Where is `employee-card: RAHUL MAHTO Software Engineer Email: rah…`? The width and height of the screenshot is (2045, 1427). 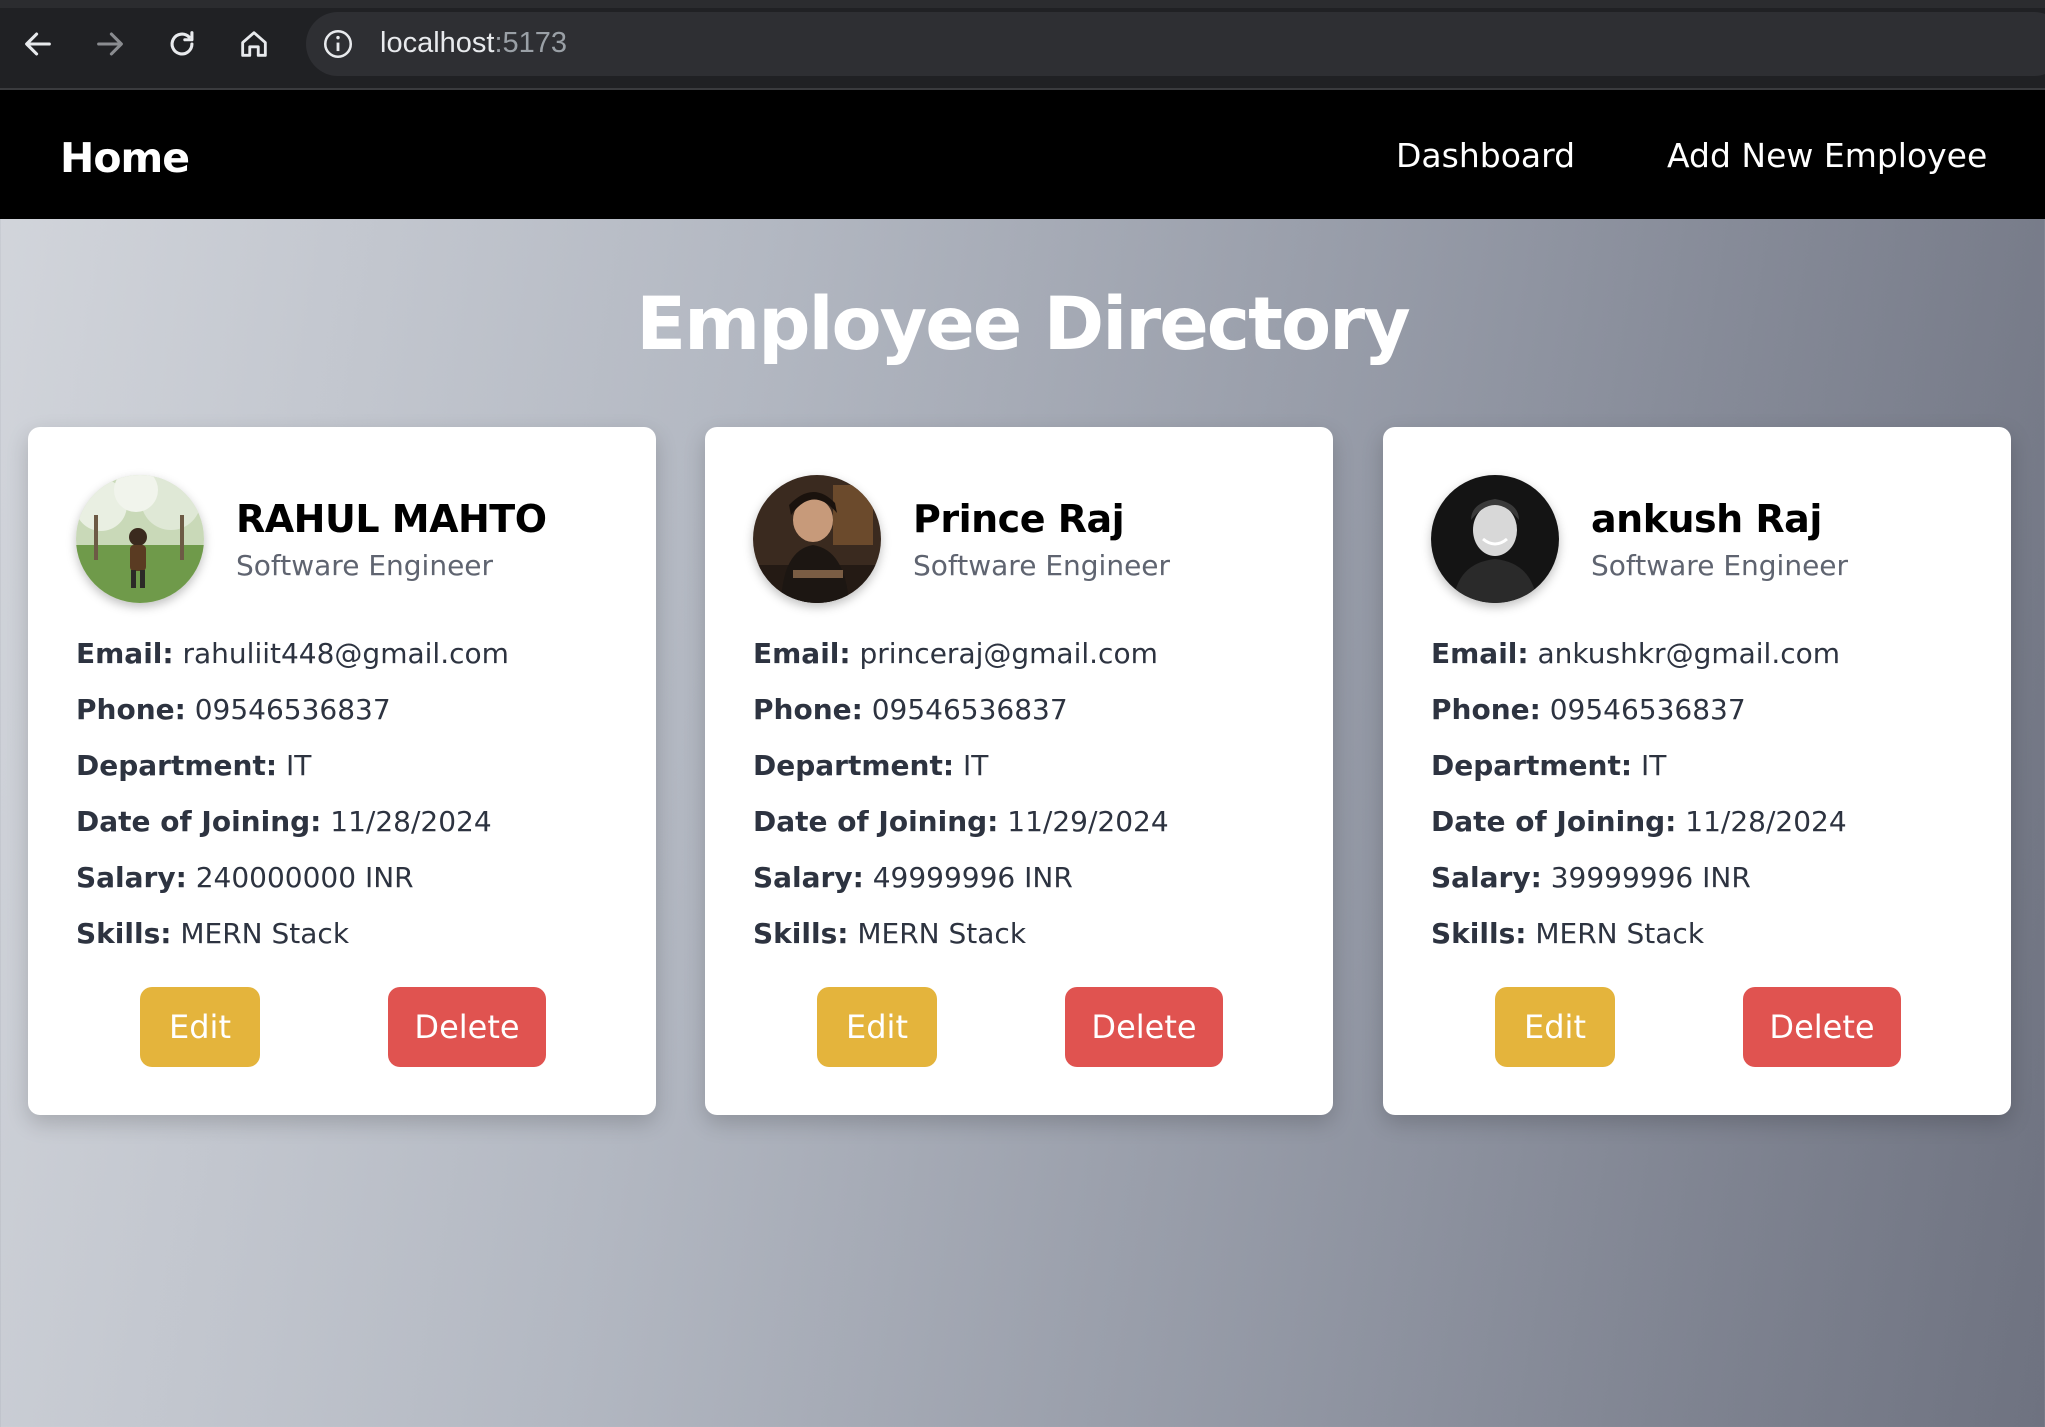 employee-card: RAHUL MAHTO Software Engineer Email: rah… is located at coordinates (342, 771).